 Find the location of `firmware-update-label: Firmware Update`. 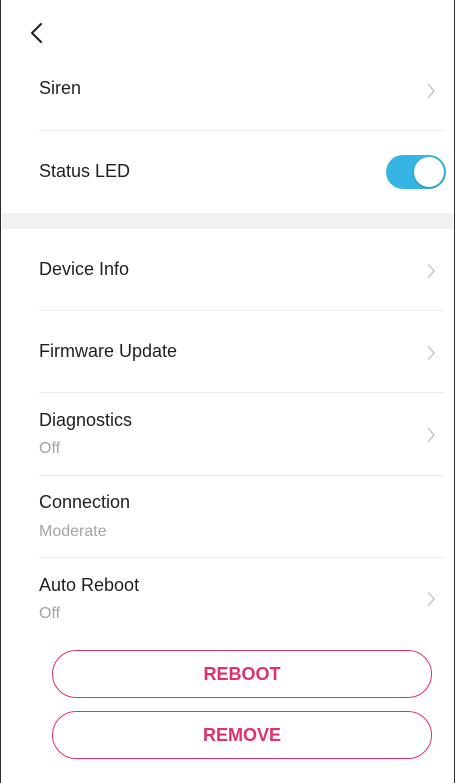

firmware-update-label: Firmware Update is located at coordinates (108, 351).